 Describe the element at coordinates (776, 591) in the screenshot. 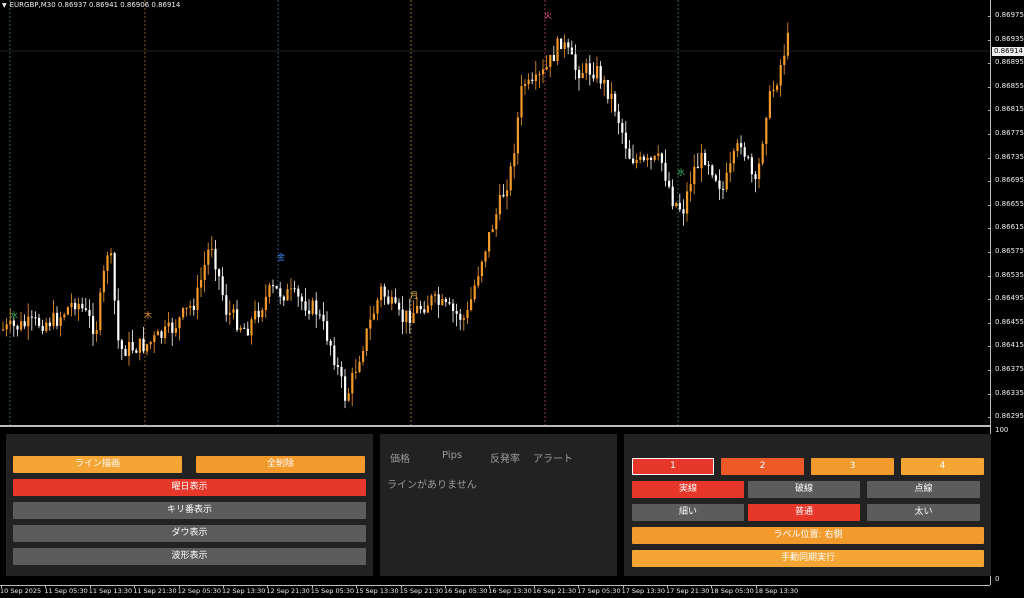

I see `time-axis-label: 18 Sep 13:30` at that location.